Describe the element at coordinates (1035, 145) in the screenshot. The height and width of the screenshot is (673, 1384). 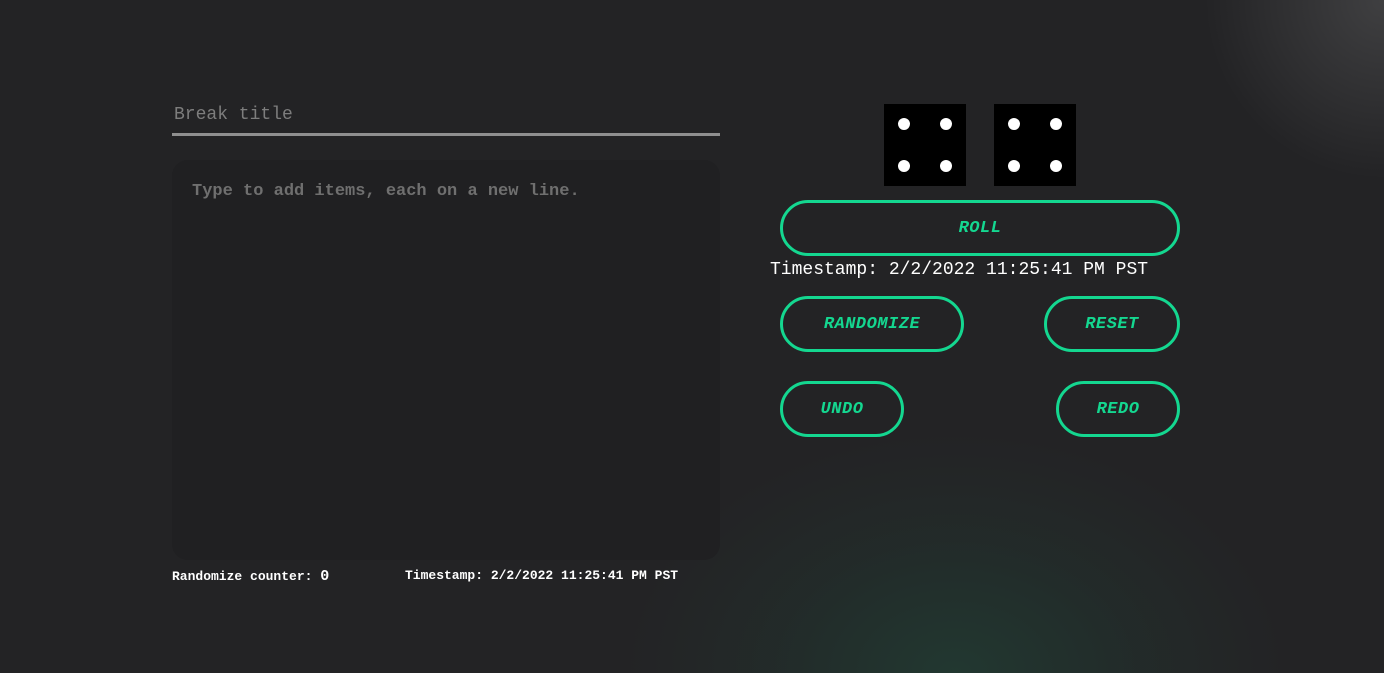
I see `die-two` at that location.